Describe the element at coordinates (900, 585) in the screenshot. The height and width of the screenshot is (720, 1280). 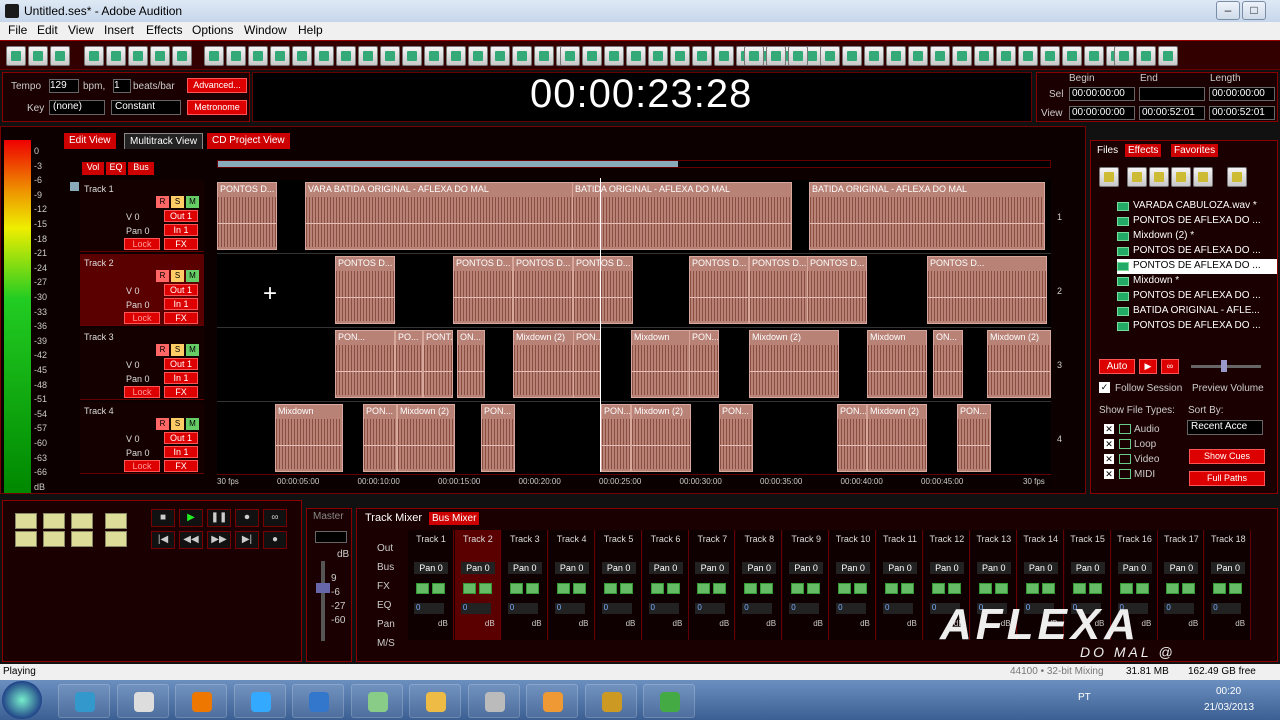
I see `mixer-channel: Track 11 Pan 0 0 dB` at that location.